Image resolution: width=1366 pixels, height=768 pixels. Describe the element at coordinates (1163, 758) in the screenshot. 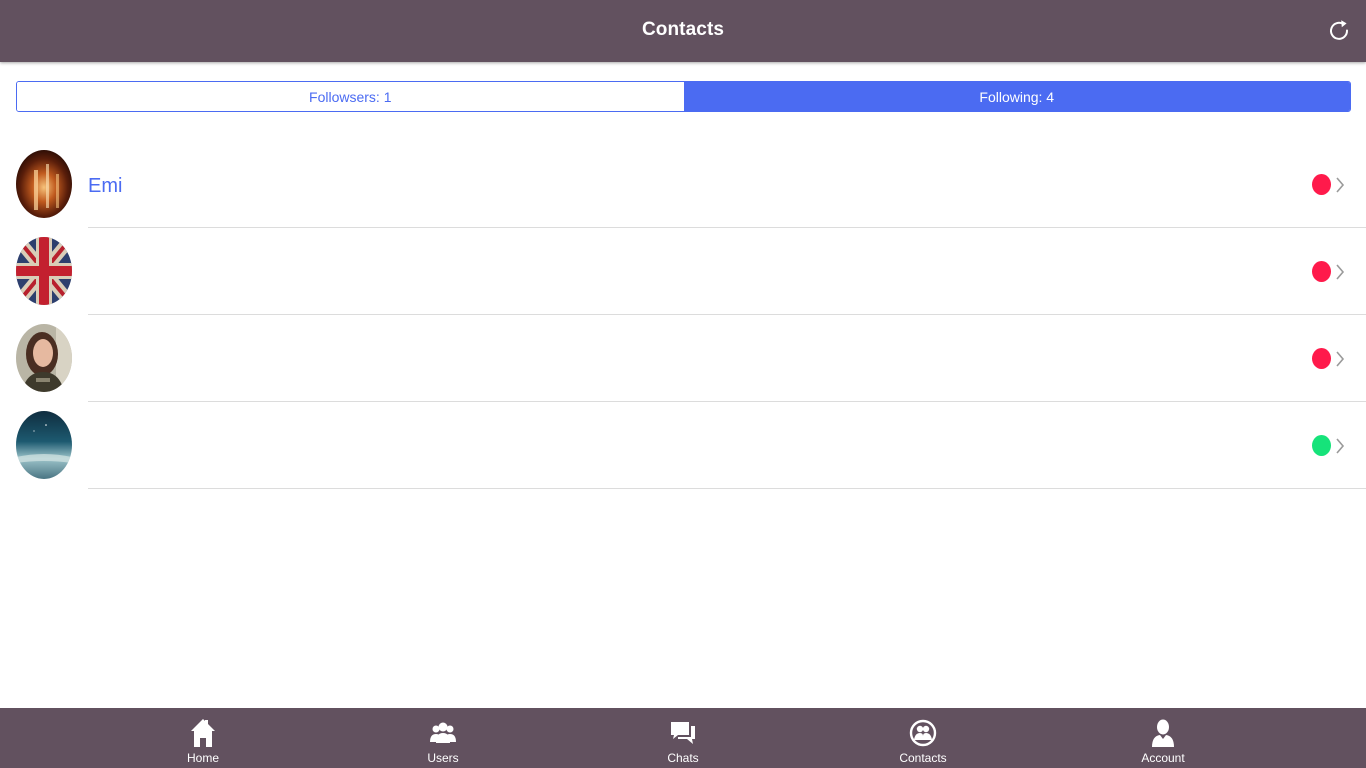

I see `tab-label: Account` at that location.